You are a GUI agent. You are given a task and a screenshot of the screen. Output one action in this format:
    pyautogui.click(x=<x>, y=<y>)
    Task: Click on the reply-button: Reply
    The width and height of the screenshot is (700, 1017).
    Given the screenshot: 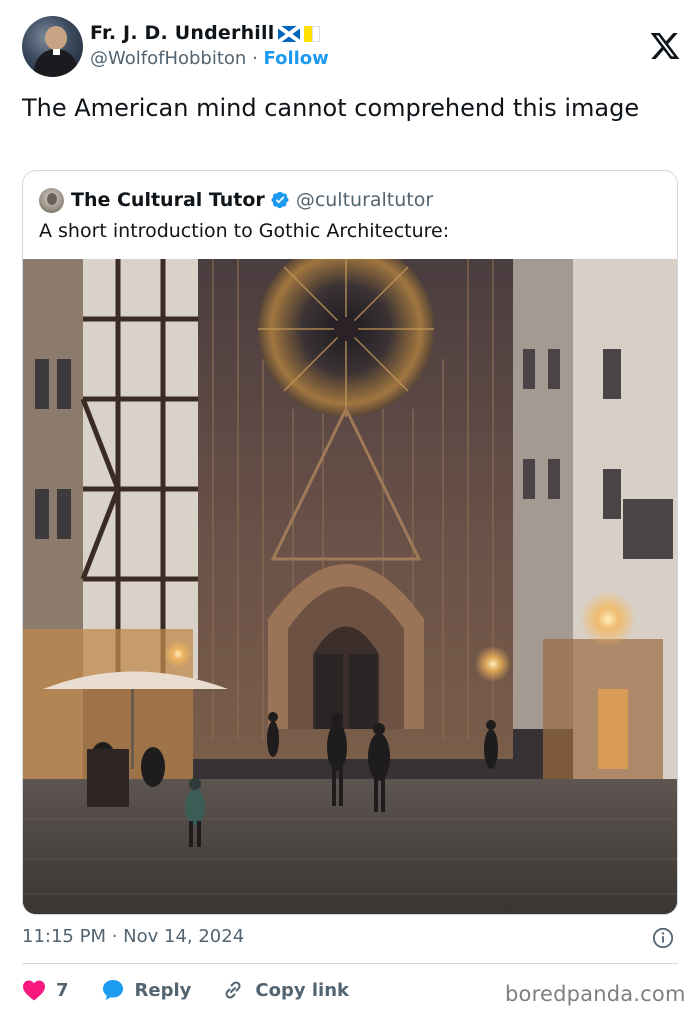 What is the action you would take?
    pyautogui.click(x=146, y=990)
    